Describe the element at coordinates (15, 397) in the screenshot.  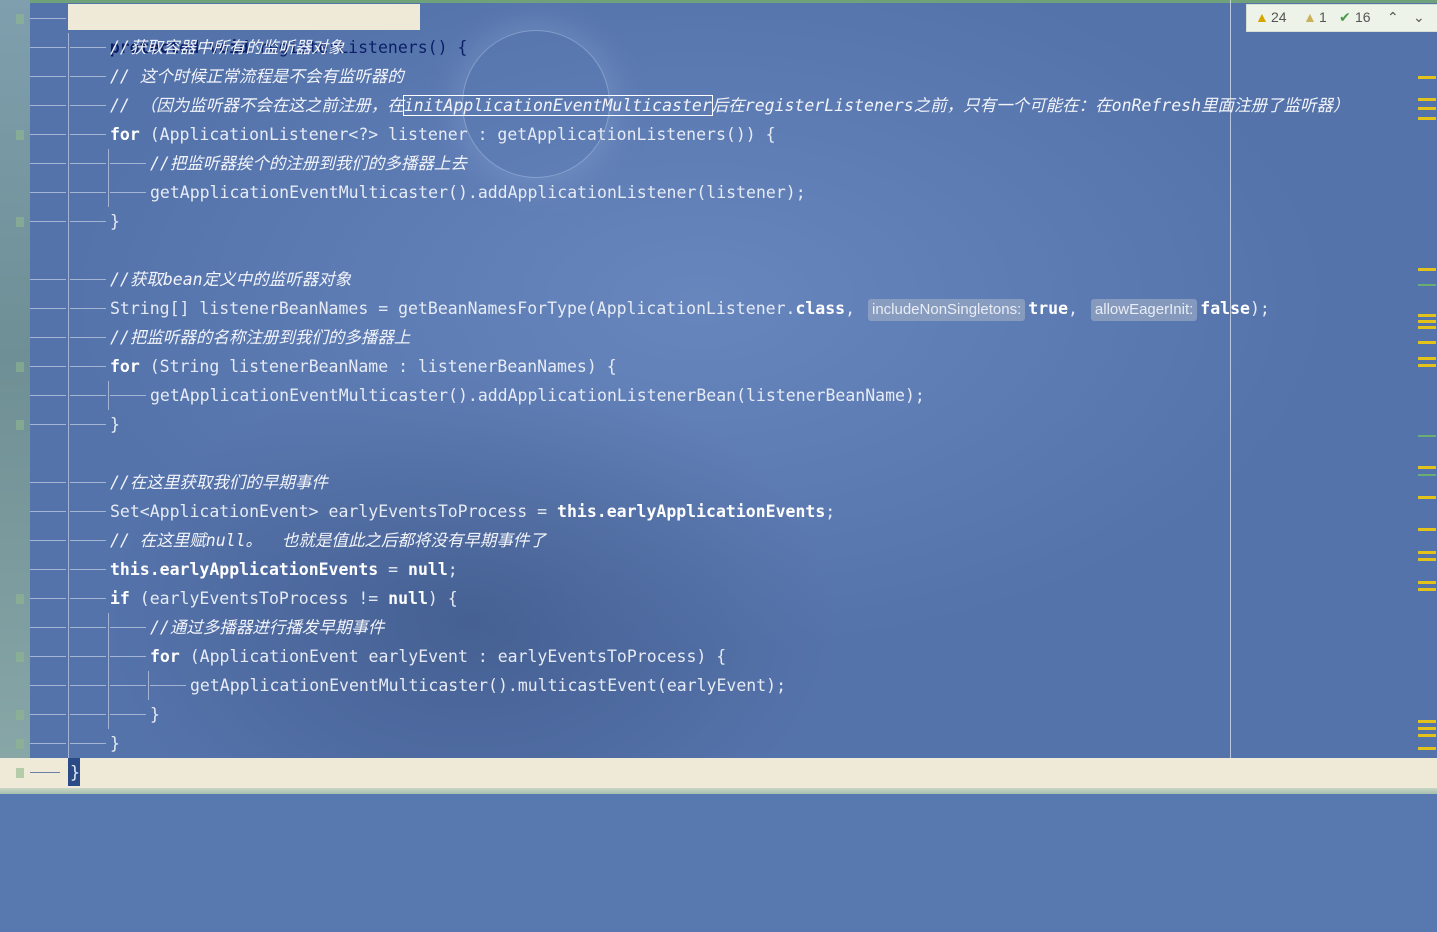
I see `gutter-strip` at that location.